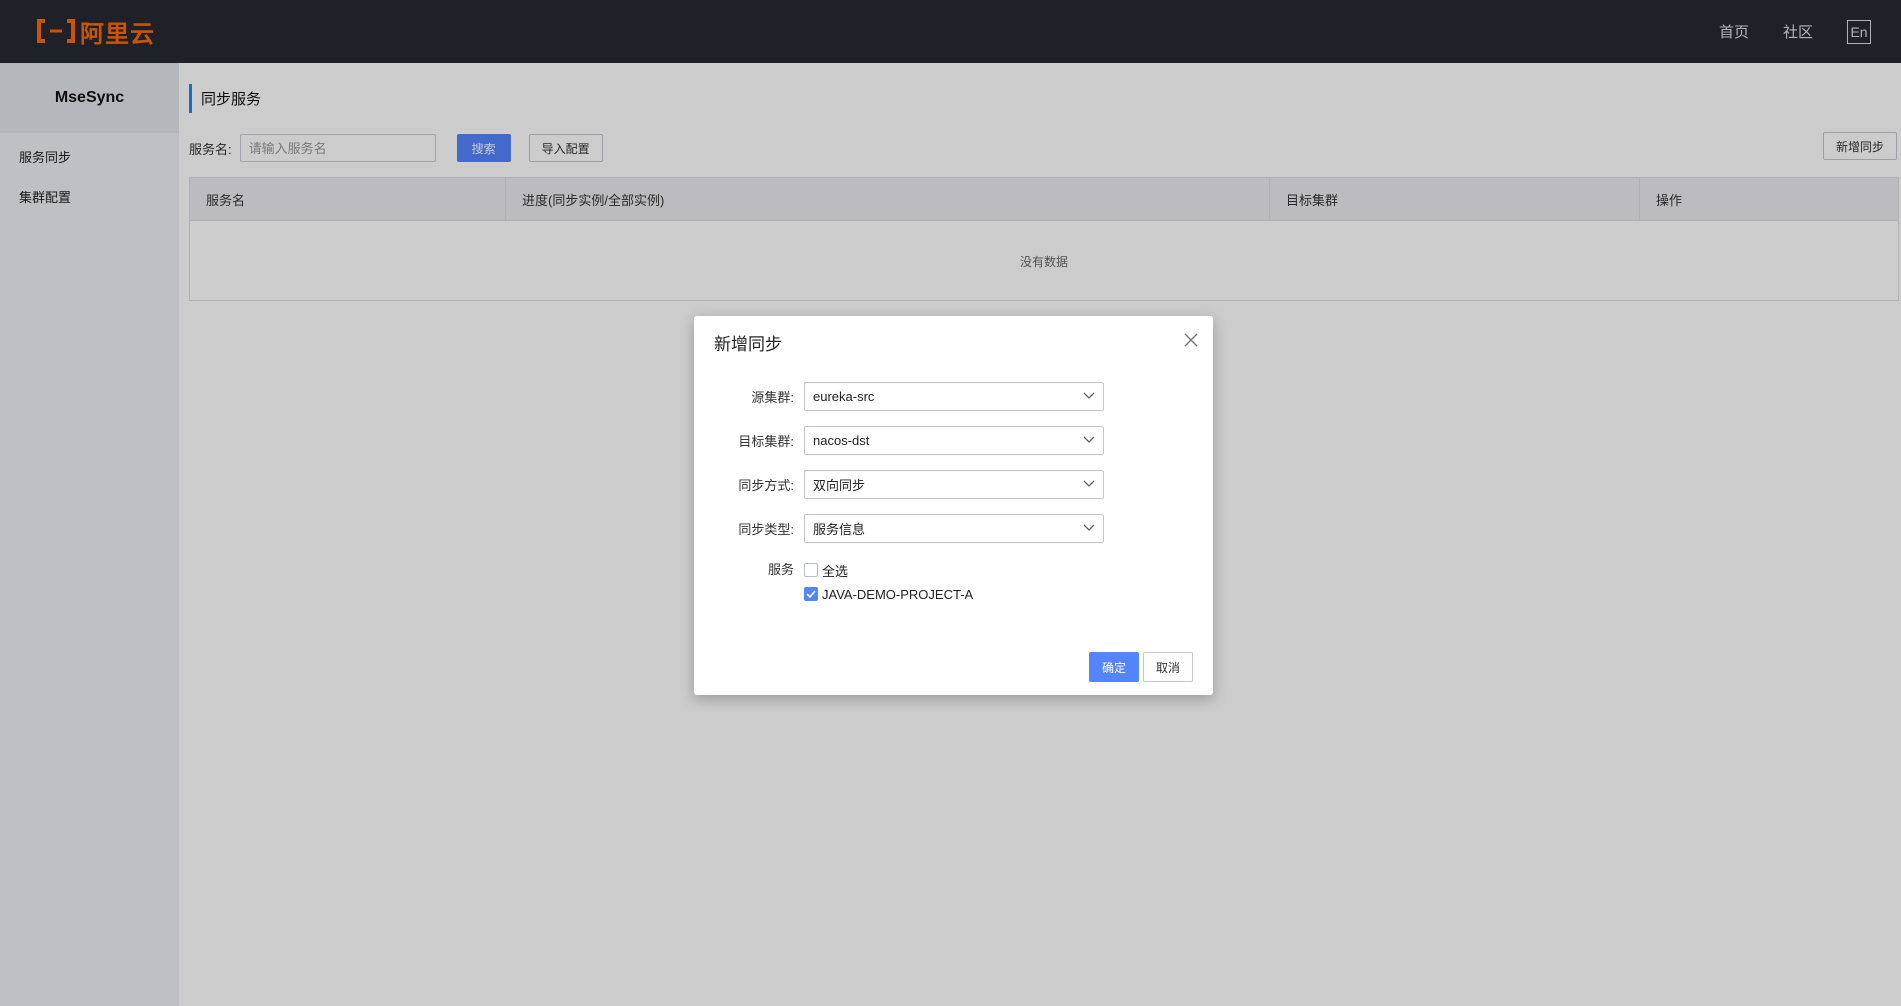 The image size is (1901, 1006). Describe the element at coordinates (839, 485) in the screenshot. I see `sync-mode-value: 双向同步` at that location.